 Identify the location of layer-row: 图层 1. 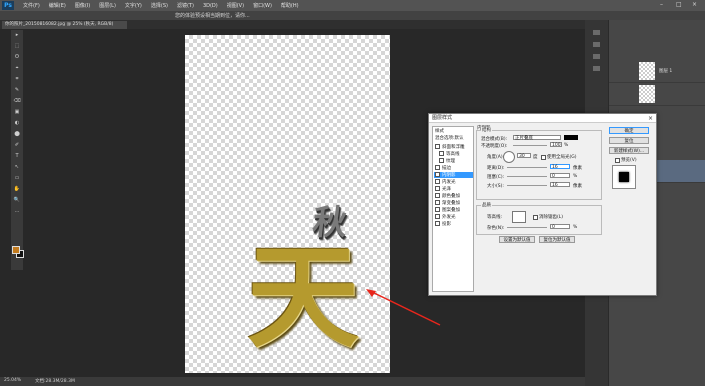
(657, 71).